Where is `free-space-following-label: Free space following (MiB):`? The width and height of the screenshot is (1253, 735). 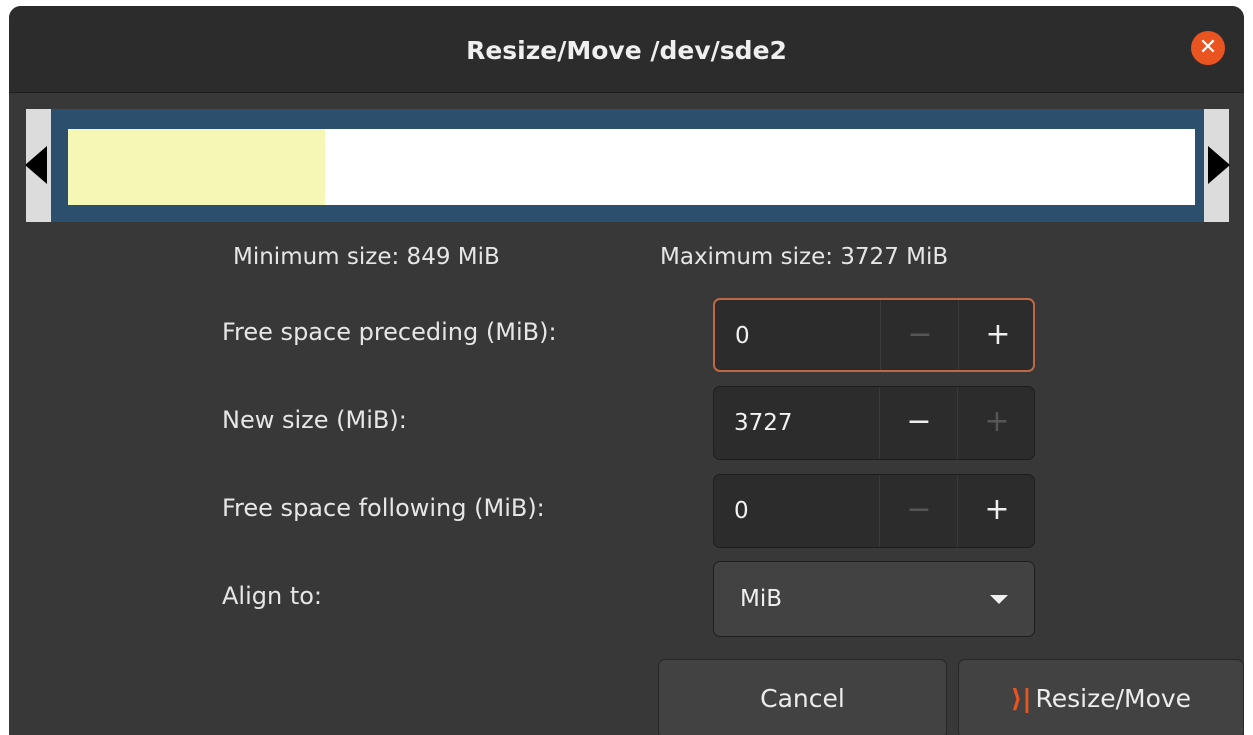
free-space-following-label: Free space following (MiB): is located at coordinates (383, 508).